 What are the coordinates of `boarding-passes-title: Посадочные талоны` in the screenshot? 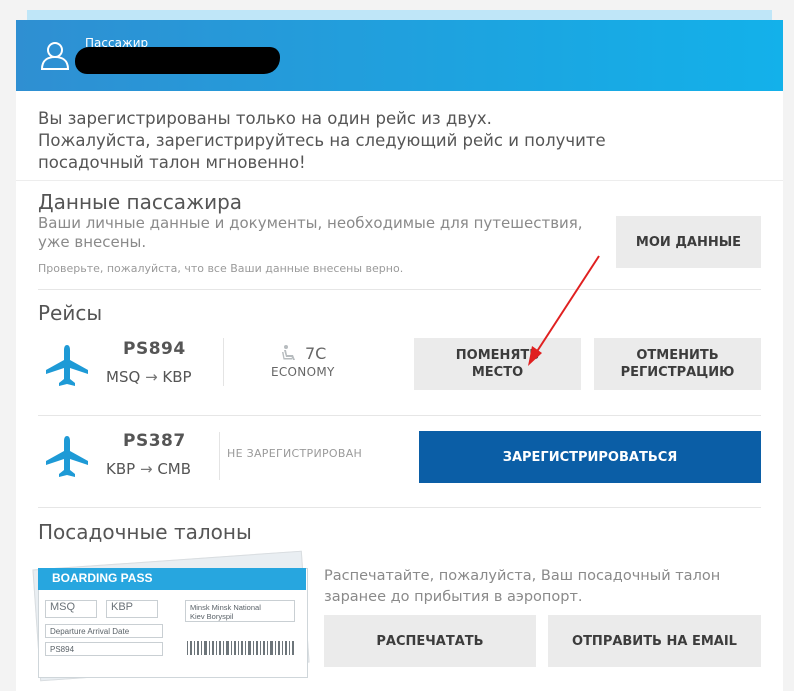 It's located at (145, 532).